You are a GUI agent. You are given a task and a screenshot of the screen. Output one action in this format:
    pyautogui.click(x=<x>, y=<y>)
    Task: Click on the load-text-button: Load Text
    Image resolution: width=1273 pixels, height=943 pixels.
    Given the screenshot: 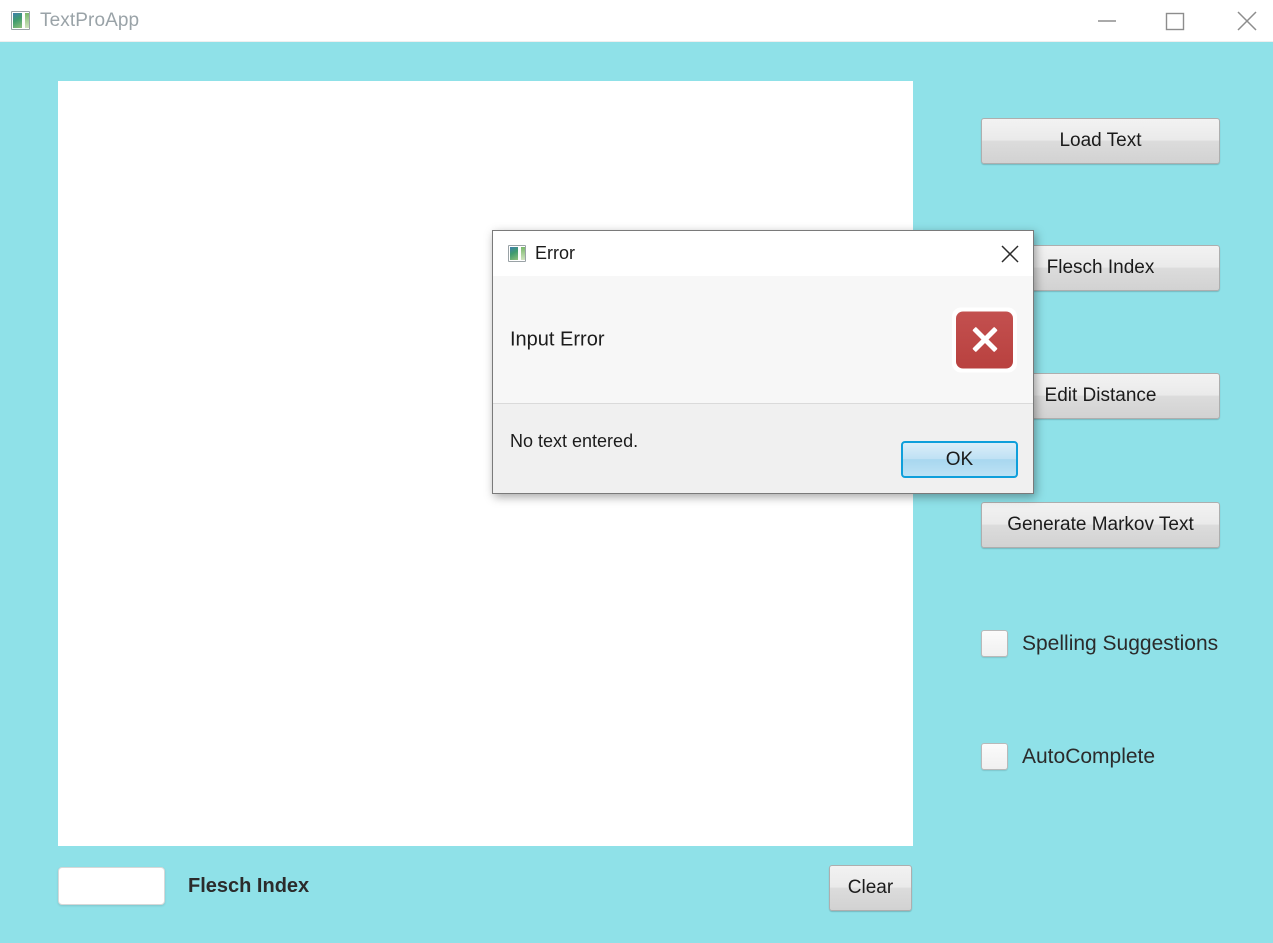 What is the action you would take?
    pyautogui.click(x=1100, y=141)
    